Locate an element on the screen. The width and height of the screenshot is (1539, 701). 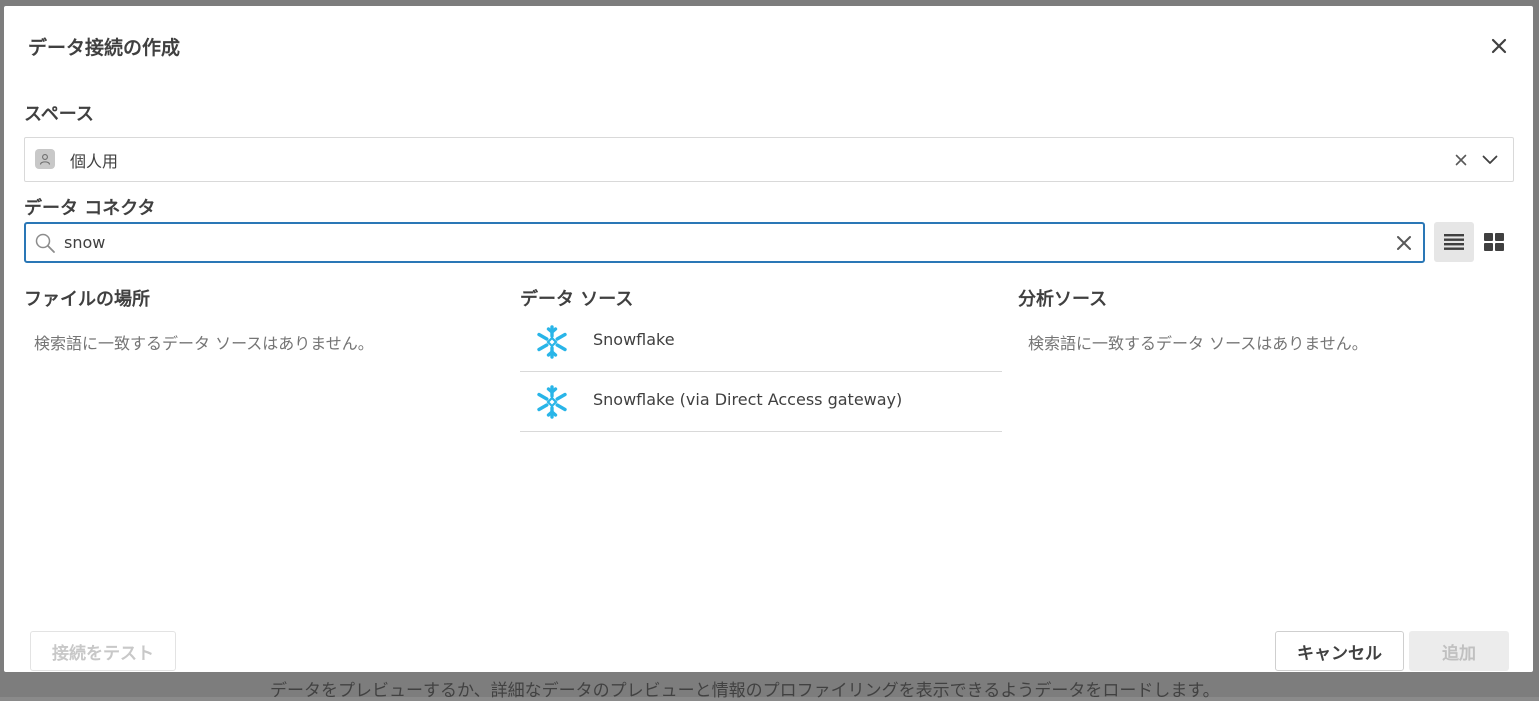
list-view-icon is located at coordinates (1454, 242).